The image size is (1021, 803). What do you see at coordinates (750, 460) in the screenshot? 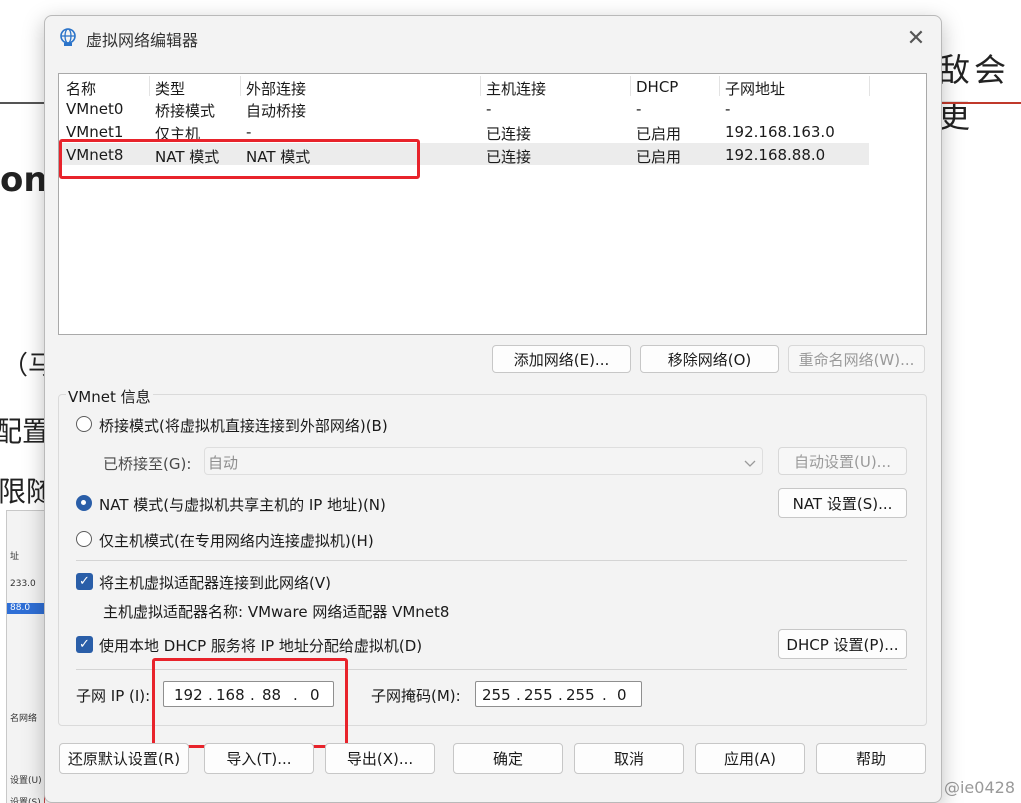
I see `chevron-down-icon` at bounding box center [750, 460].